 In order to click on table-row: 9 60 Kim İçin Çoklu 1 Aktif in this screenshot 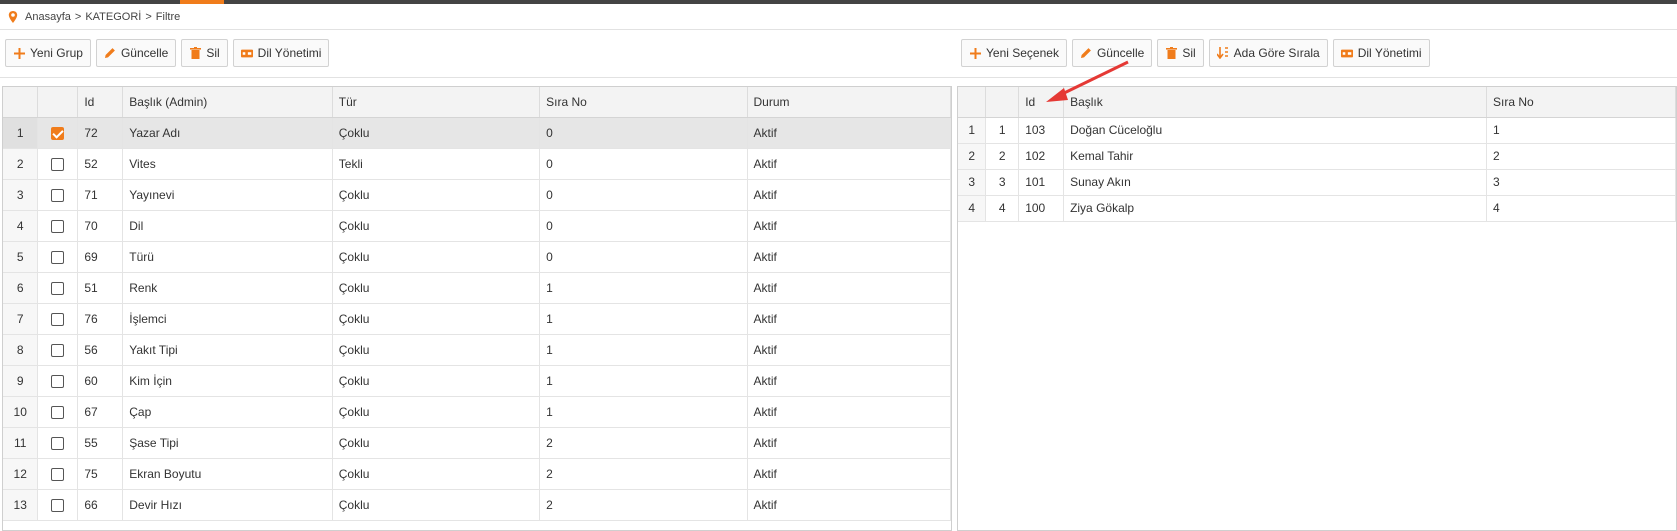, I will do `click(477, 381)`.